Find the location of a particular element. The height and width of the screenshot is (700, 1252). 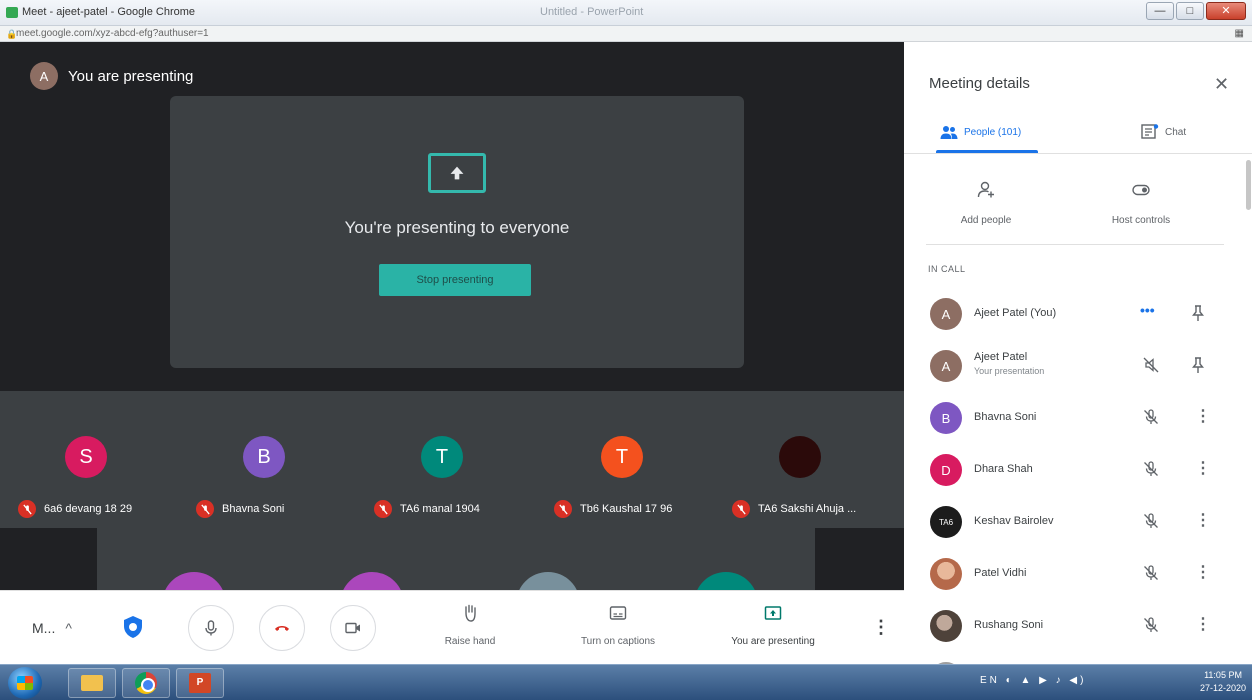

participant-avatar: T is located at coordinates (622, 457).